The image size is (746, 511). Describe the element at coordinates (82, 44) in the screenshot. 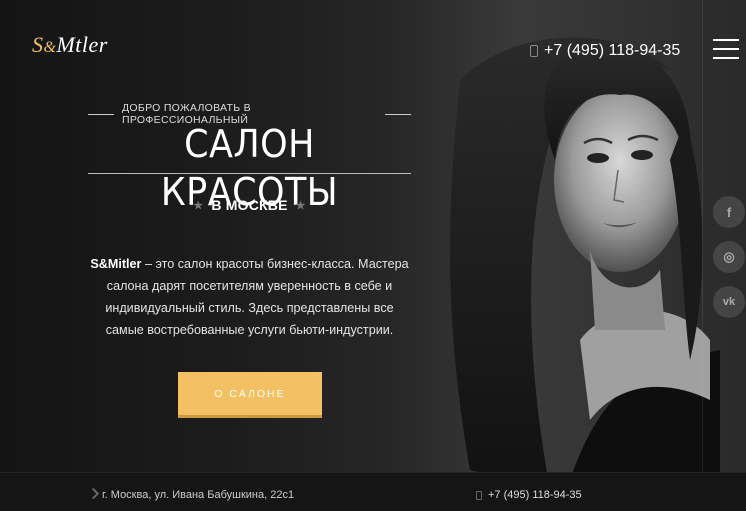

I see `logo-name: Mtler` at that location.